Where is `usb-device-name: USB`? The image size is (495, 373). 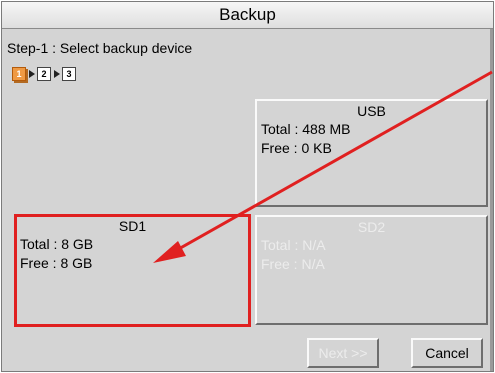 usb-device-name: USB is located at coordinates (371, 111).